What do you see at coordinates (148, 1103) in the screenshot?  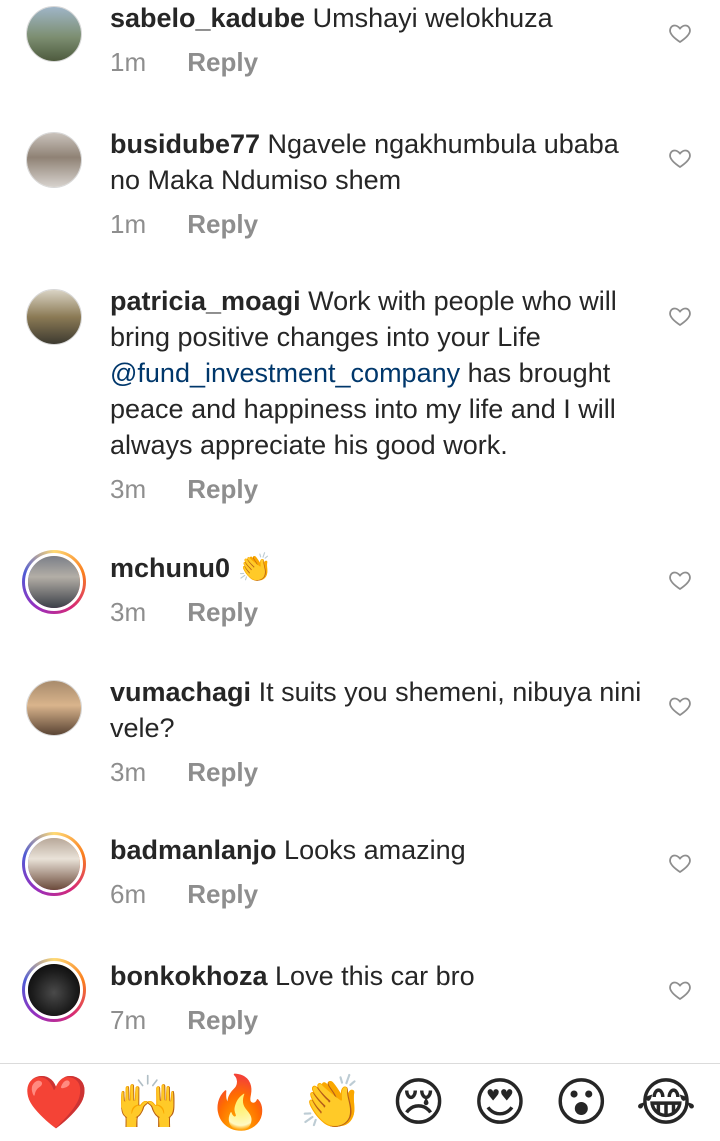 I see `raising-hands-emoji-button: 🙌` at bounding box center [148, 1103].